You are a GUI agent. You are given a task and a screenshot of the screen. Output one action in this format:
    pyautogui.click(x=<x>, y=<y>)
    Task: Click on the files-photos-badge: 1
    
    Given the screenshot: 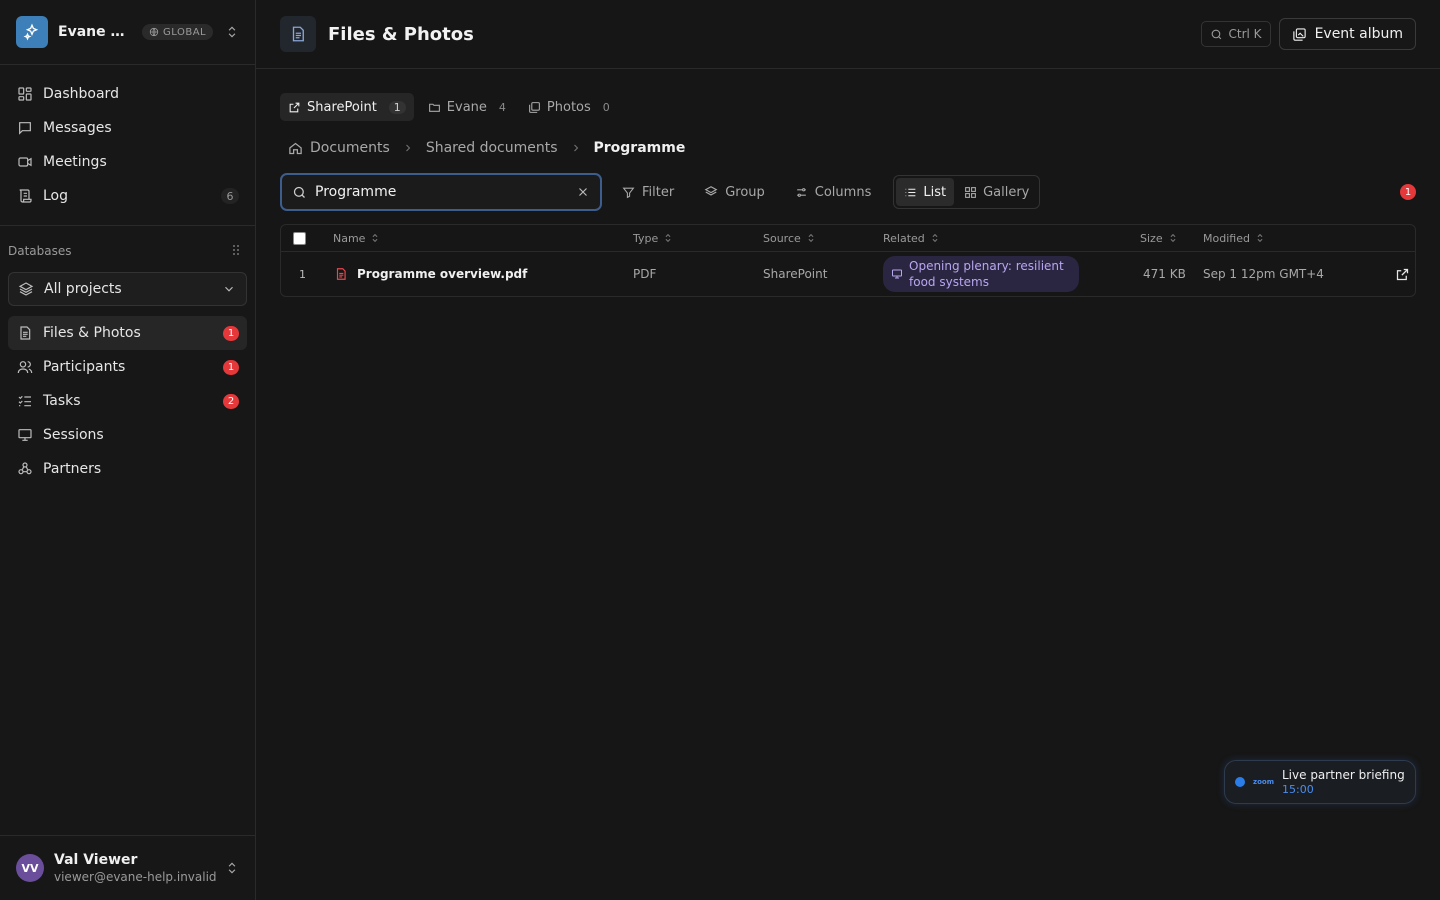 What is the action you would take?
    pyautogui.click(x=231, y=333)
    